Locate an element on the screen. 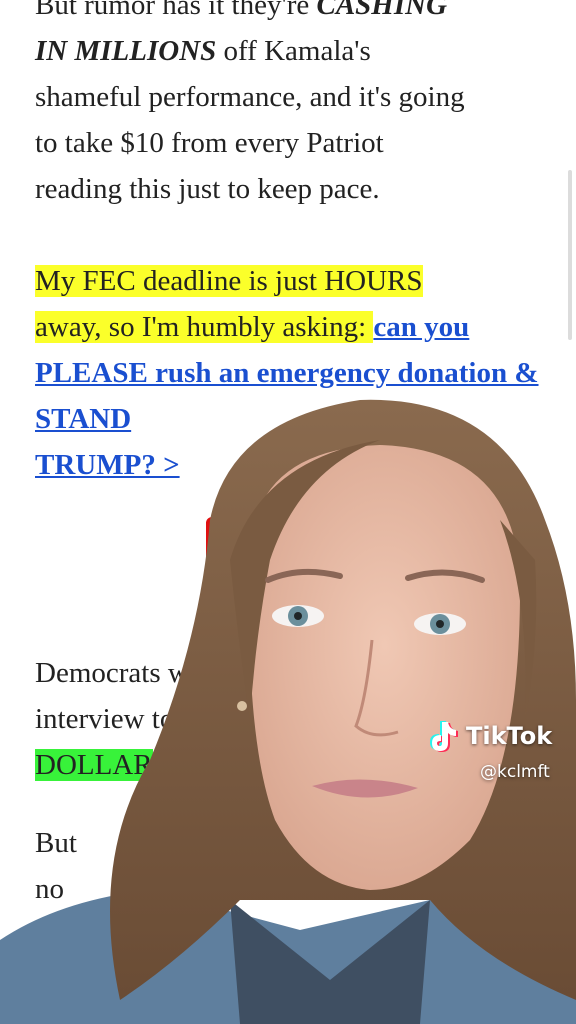 The width and height of the screenshot is (576, 1024). tiktok-watermark: TikTok @kclmft is located at coordinates (496, 751).